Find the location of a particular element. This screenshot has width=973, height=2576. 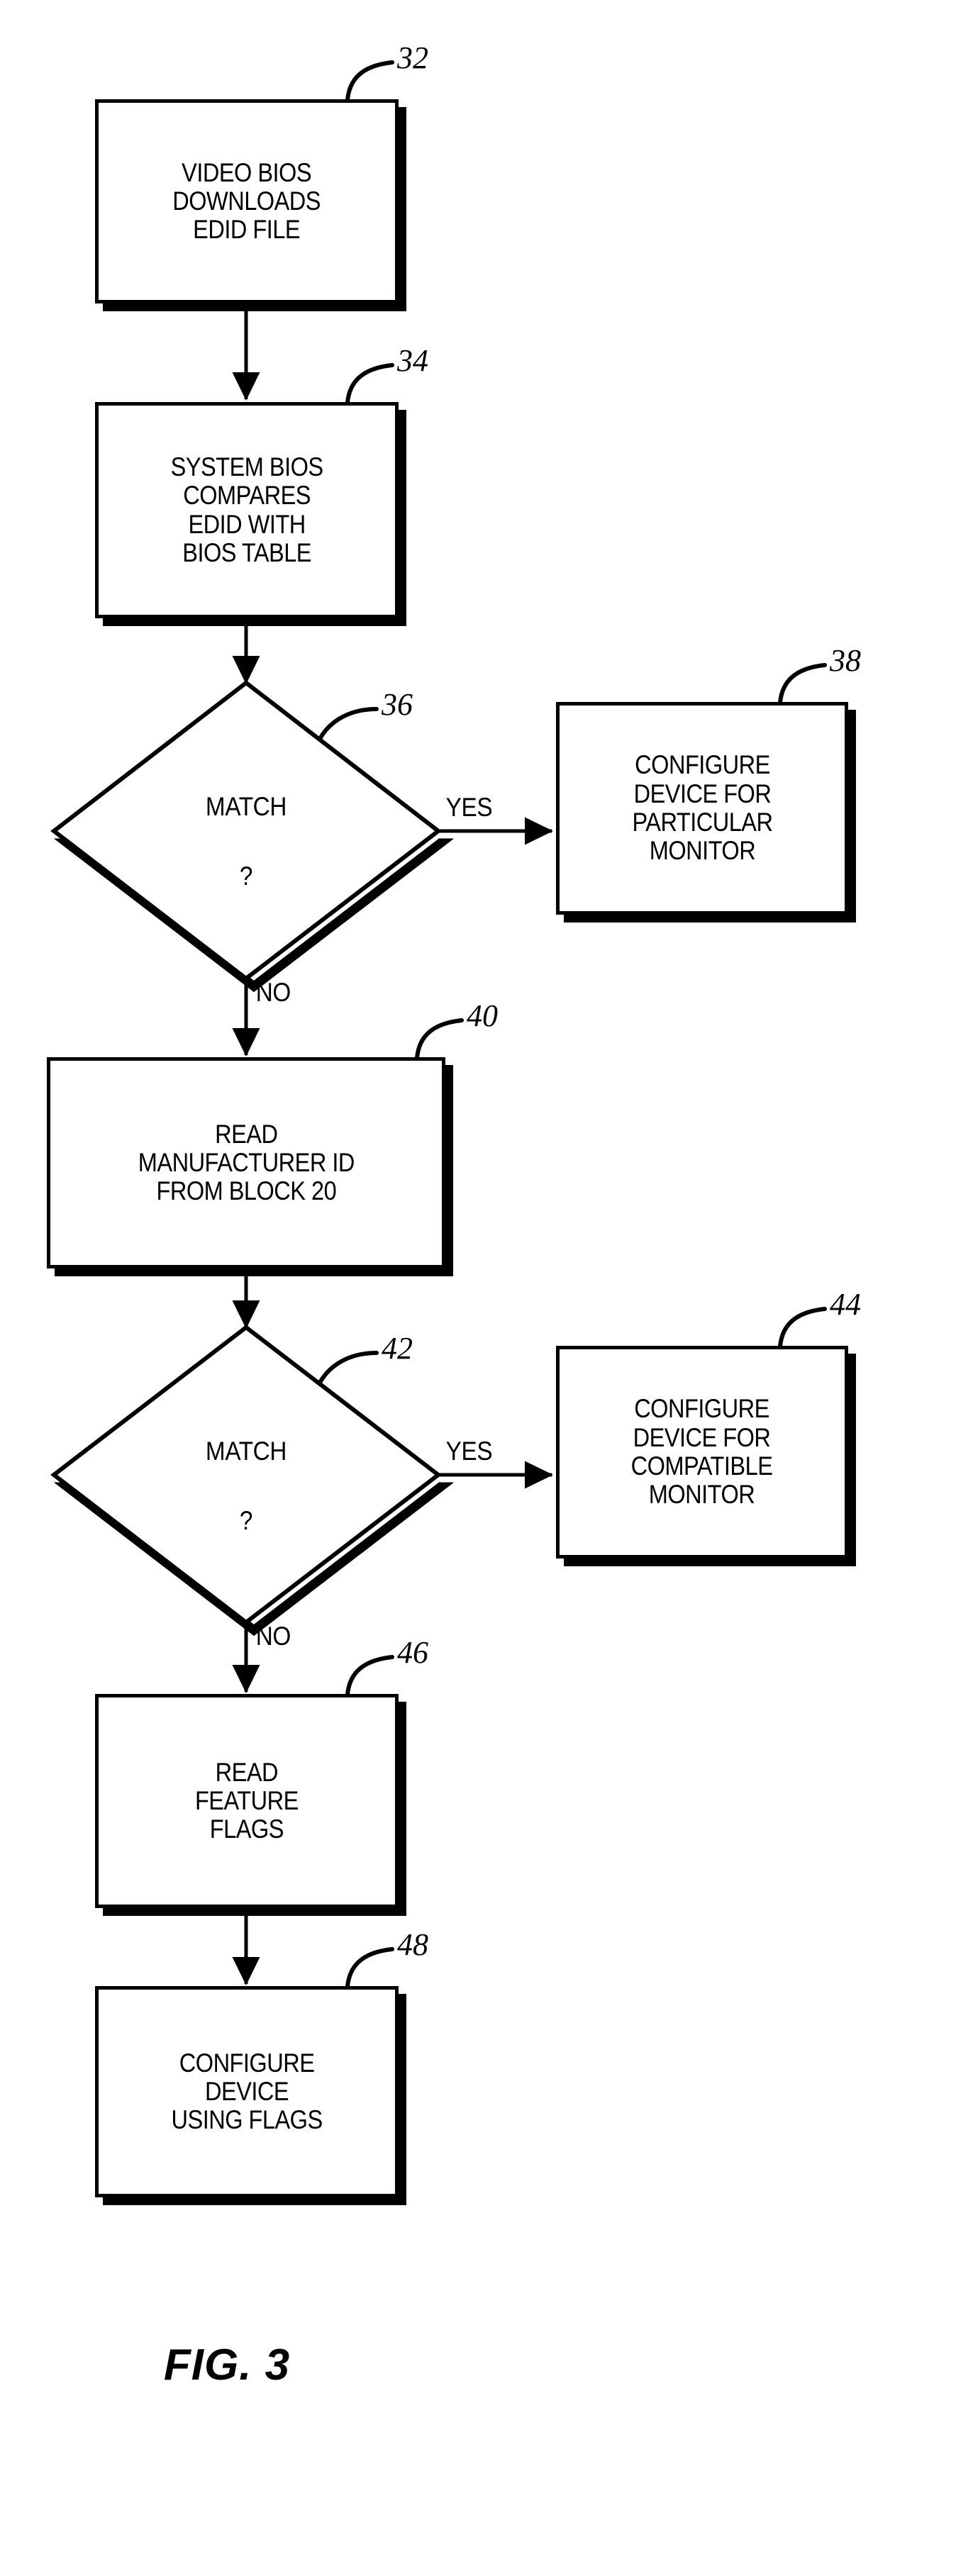

process-box-46-label: READ FEATURE FLAGS is located at coordinates (247, 1800).